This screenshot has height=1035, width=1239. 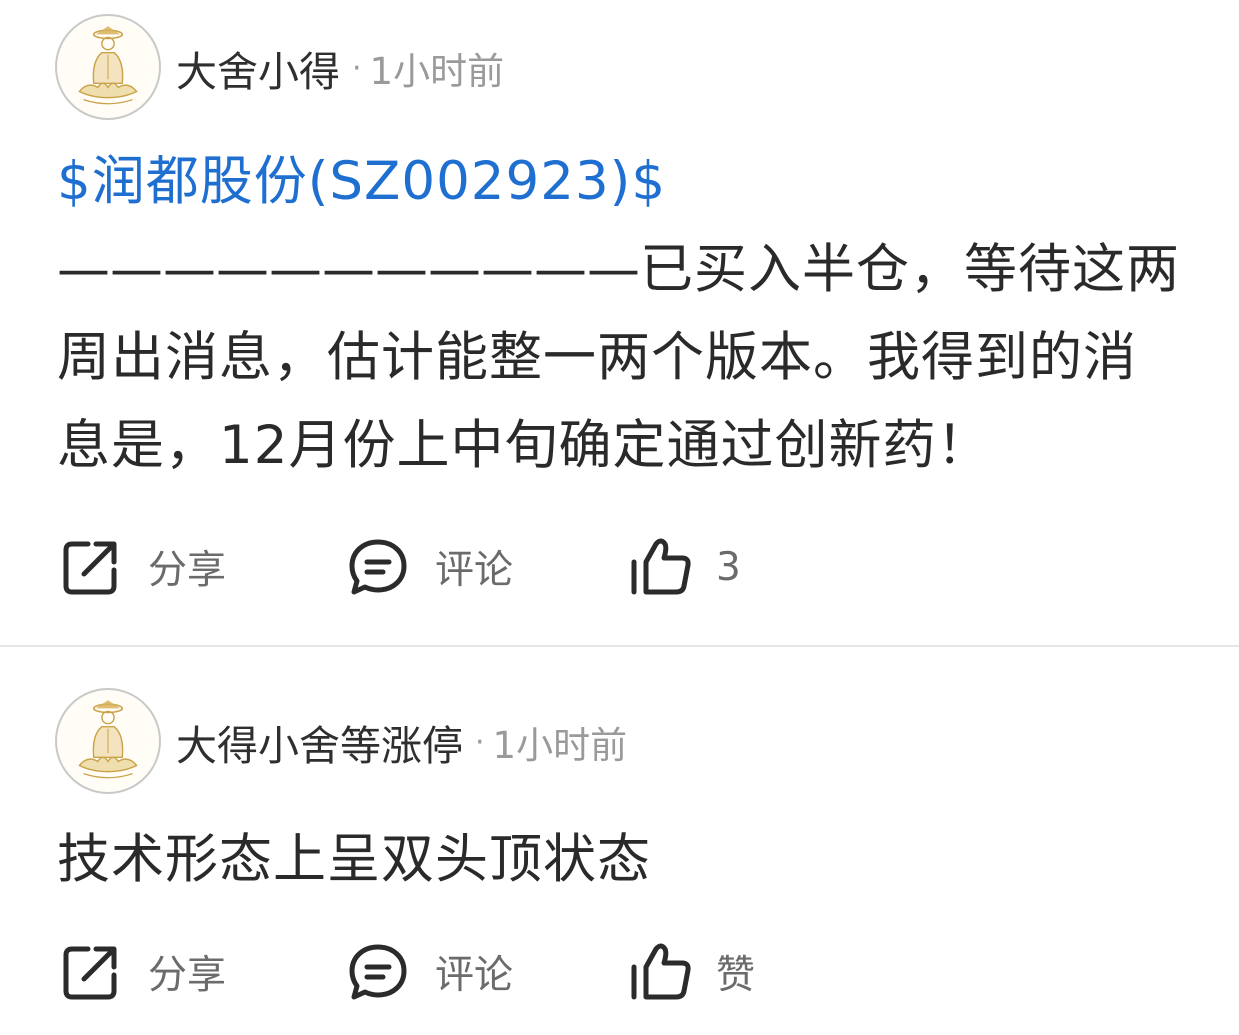 What do you see at coordinates (361, 181) in the screenshot?
I see `stock-link: $润都股份(SZ002923)$` at bounding box center [361, 181].